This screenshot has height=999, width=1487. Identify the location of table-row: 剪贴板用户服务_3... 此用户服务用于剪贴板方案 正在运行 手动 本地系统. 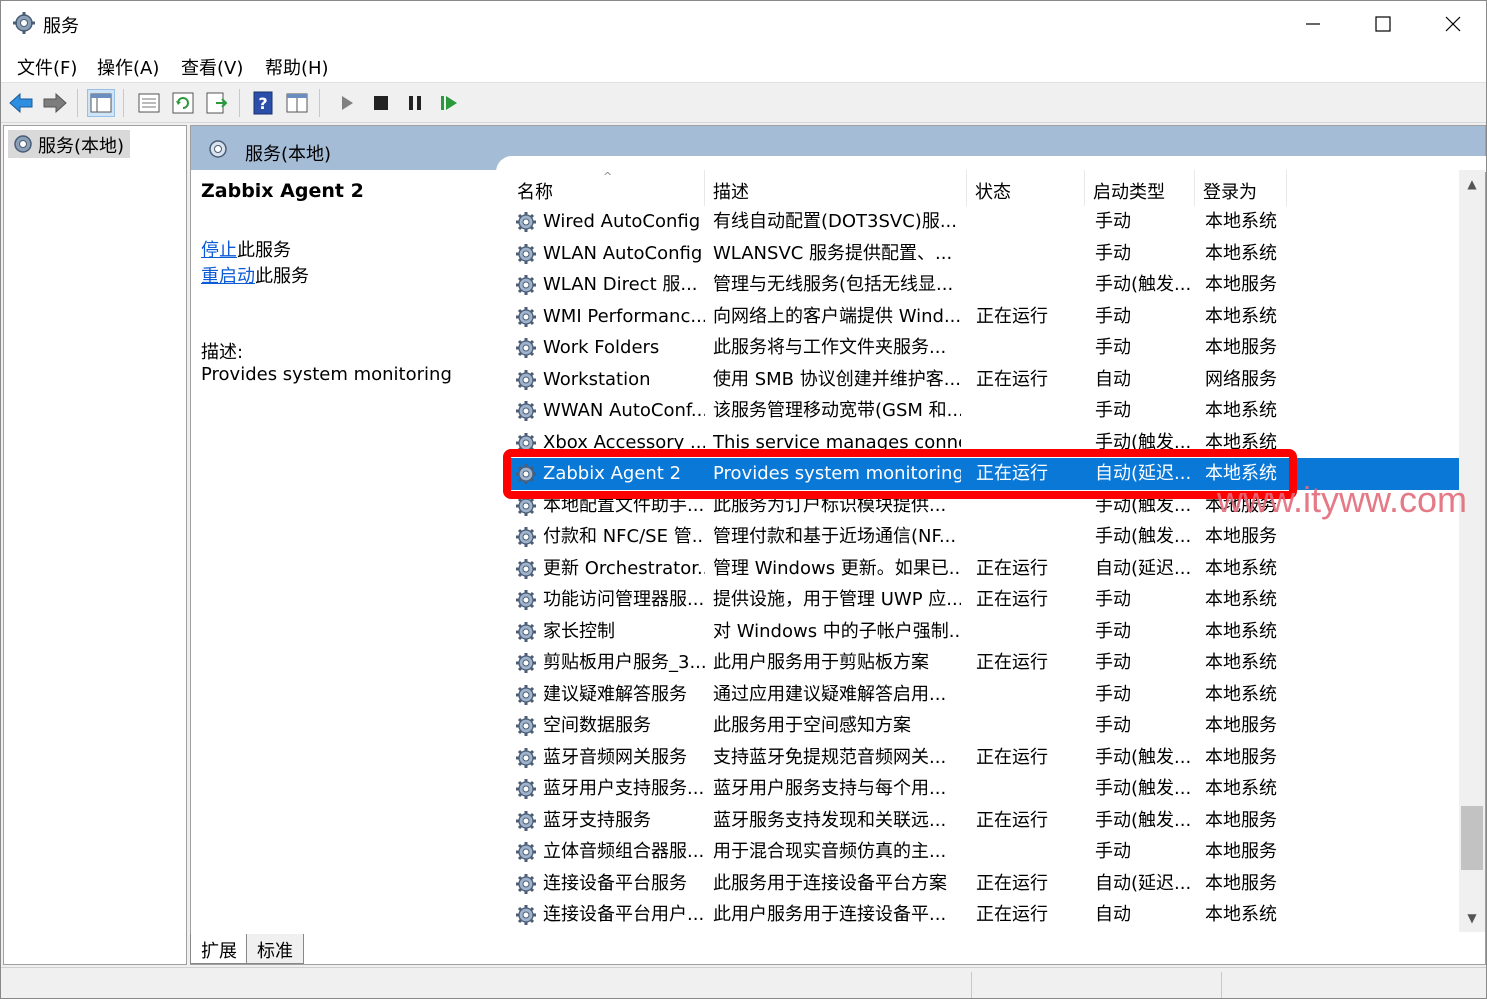
(989, 663).